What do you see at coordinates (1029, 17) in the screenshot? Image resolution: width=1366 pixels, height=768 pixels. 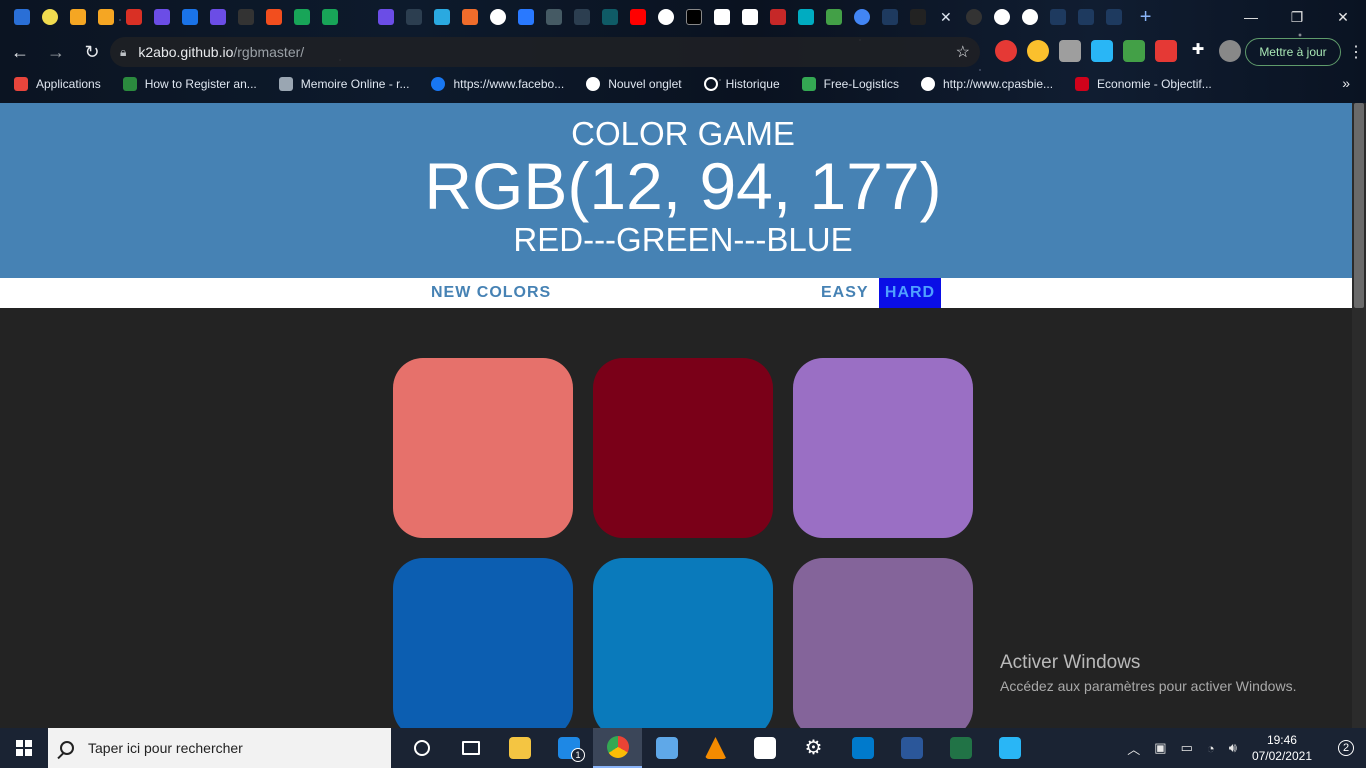 I see `tab-favicon-google` at bounding box center [1029, 17].